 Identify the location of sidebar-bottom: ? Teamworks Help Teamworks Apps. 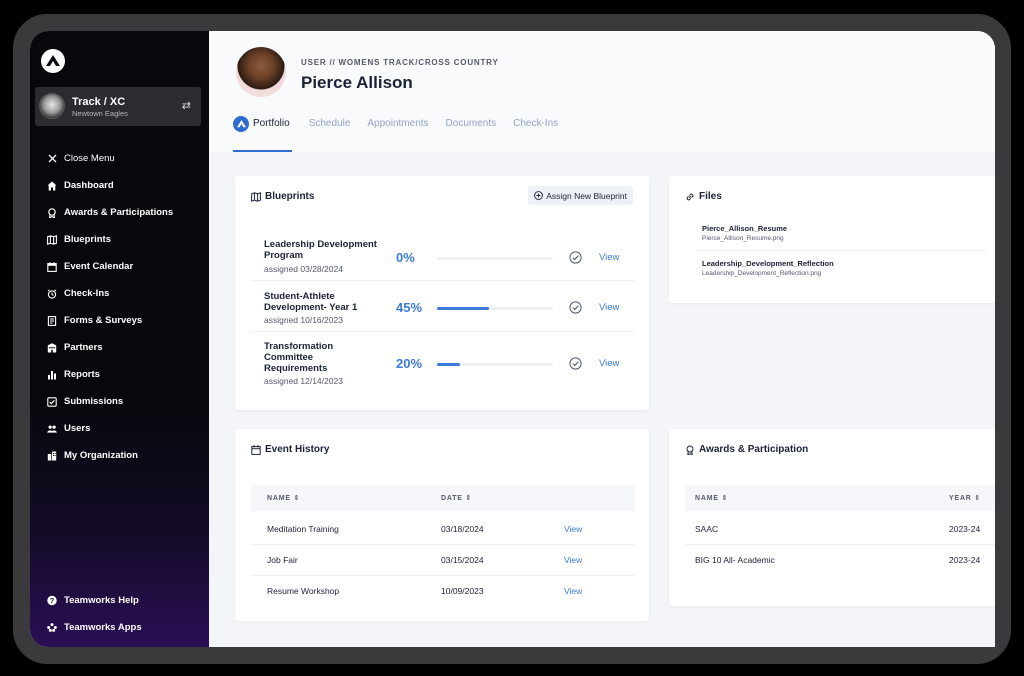
(119, 614).